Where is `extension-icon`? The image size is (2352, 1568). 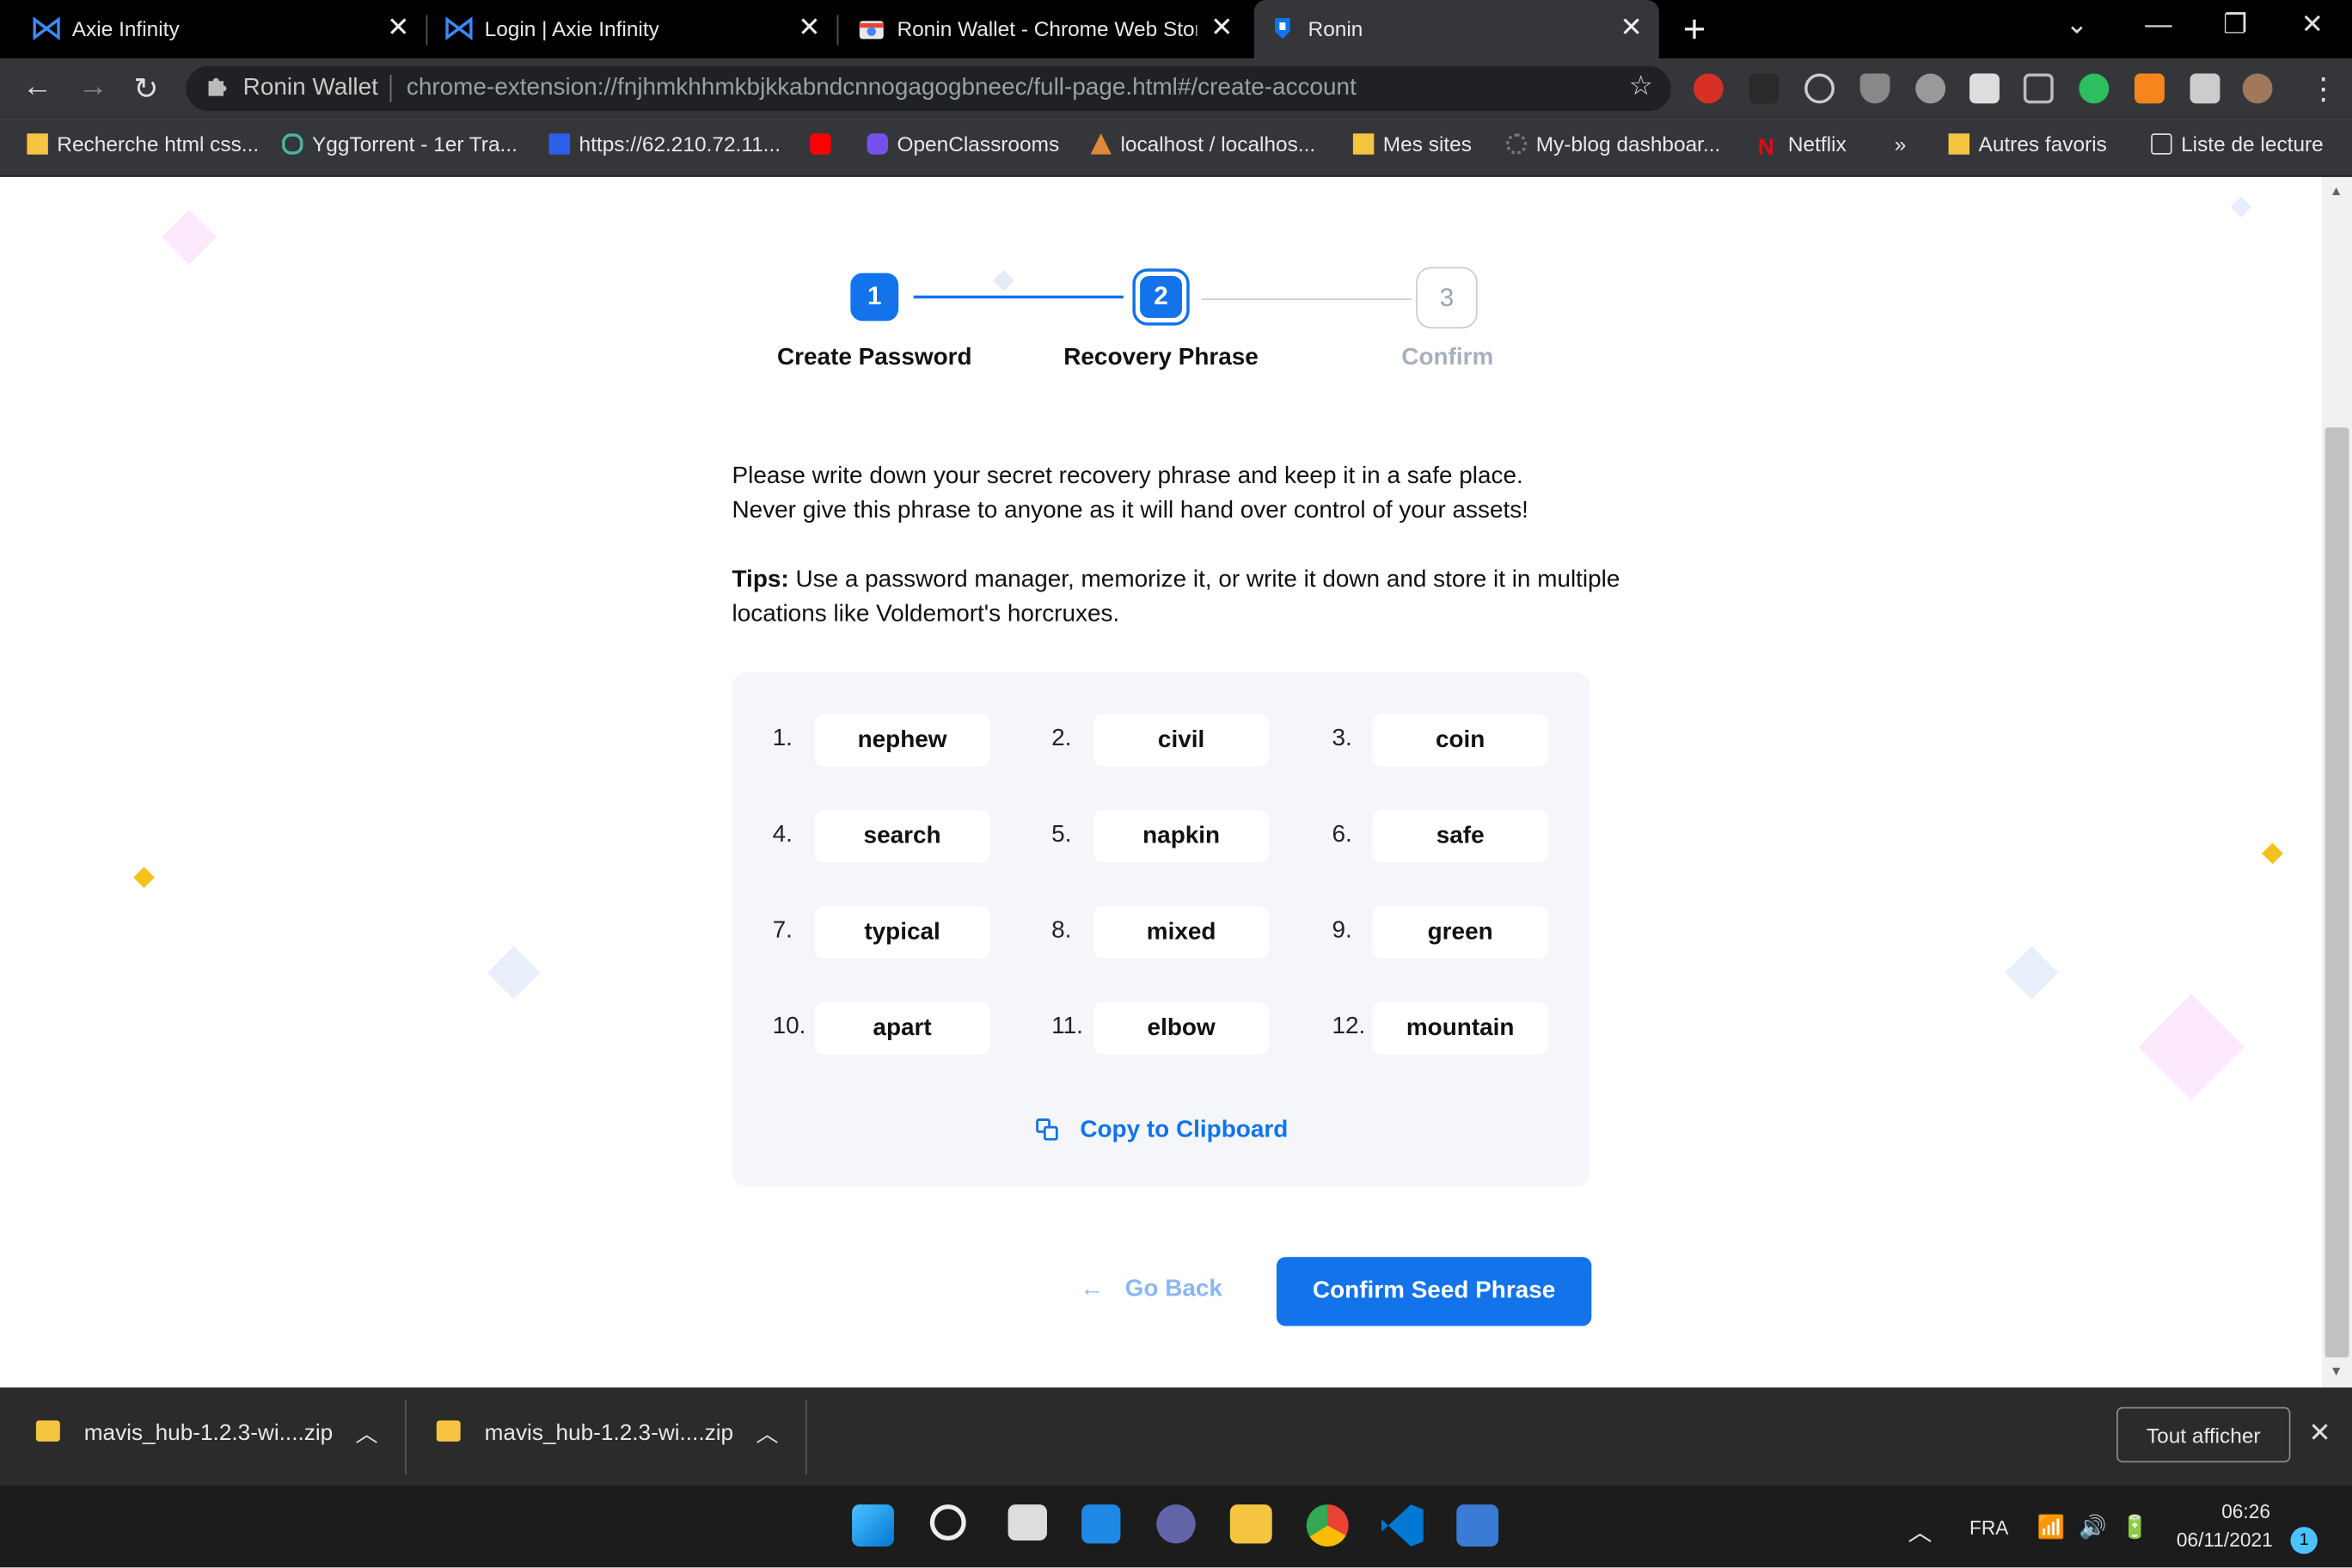 extension-icon is located at coordinates (1764, 88).